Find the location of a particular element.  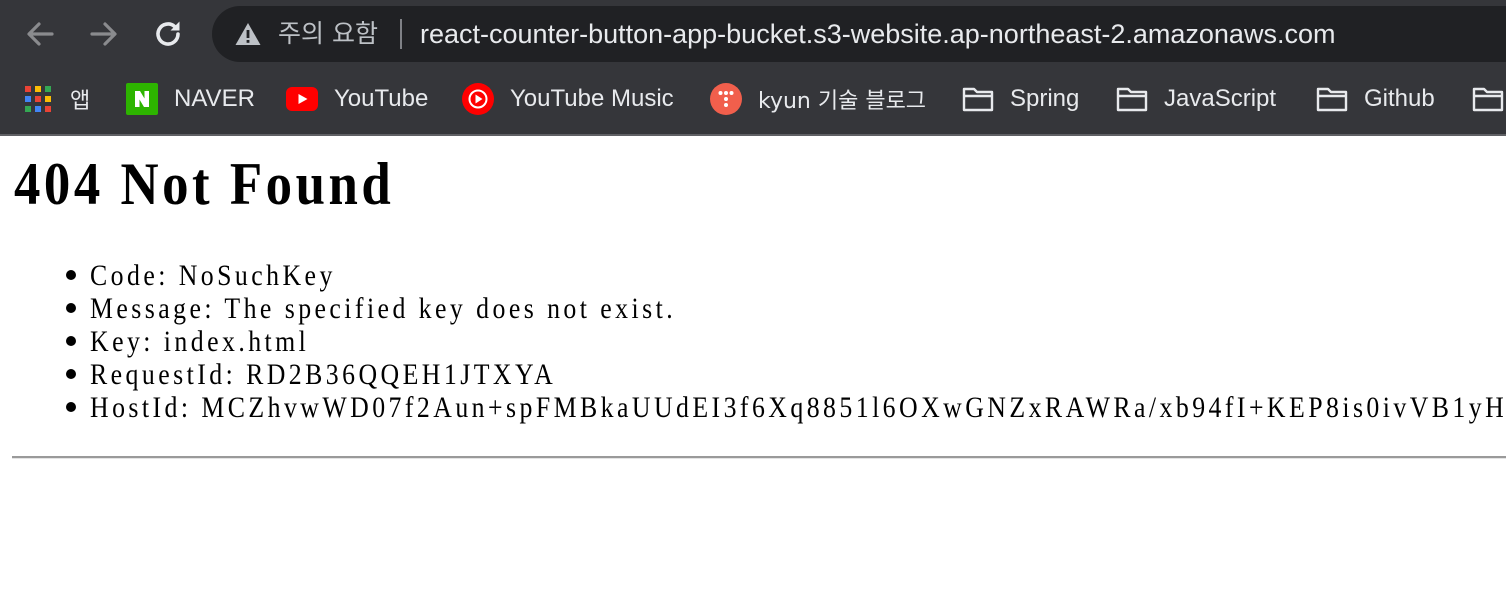

back-button is located at coordinates (40, 34).